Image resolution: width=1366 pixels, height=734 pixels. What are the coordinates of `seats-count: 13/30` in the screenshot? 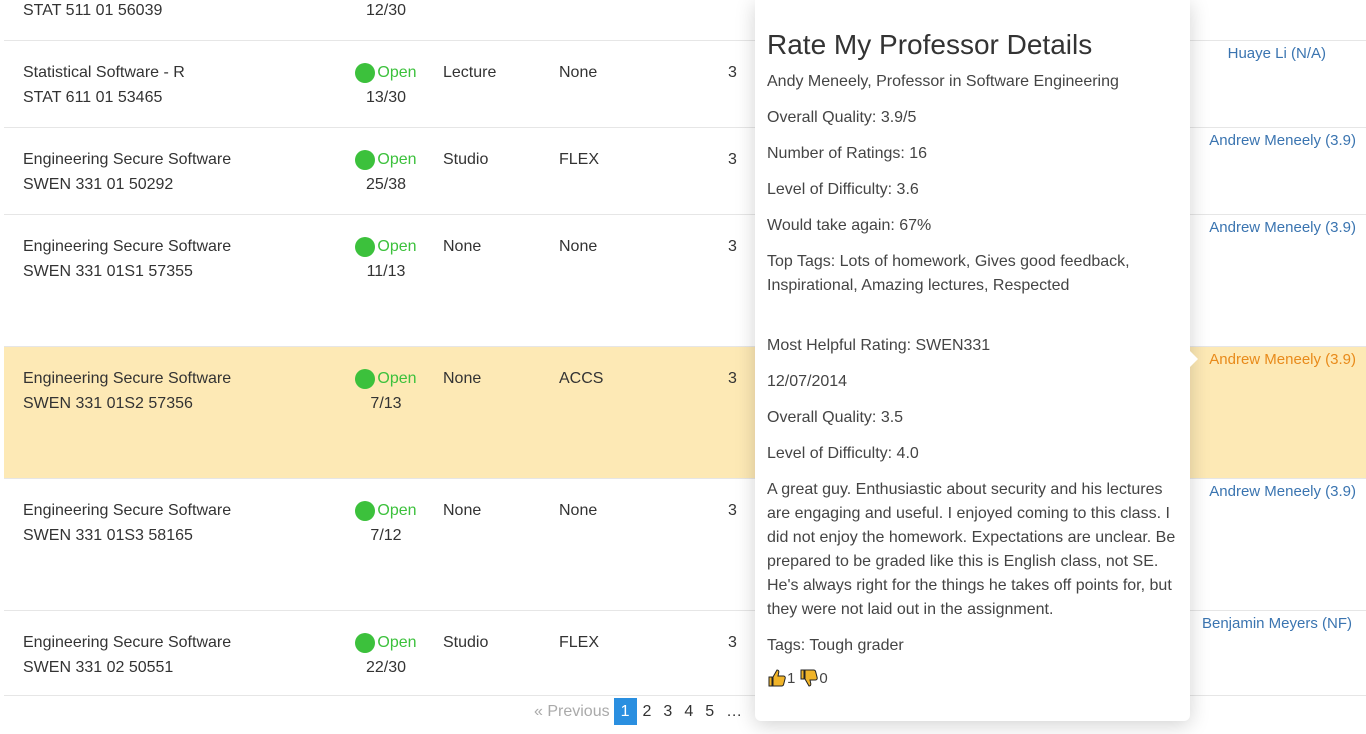 It's located at (386, 97).